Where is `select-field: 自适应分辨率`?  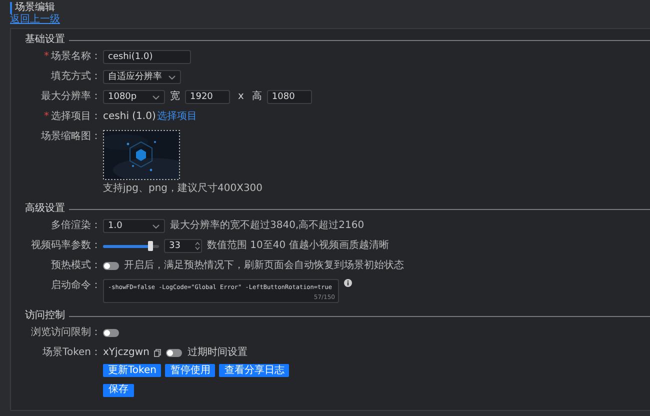
select-field: 自适应分辨率 is located at coordinates (142, 77).